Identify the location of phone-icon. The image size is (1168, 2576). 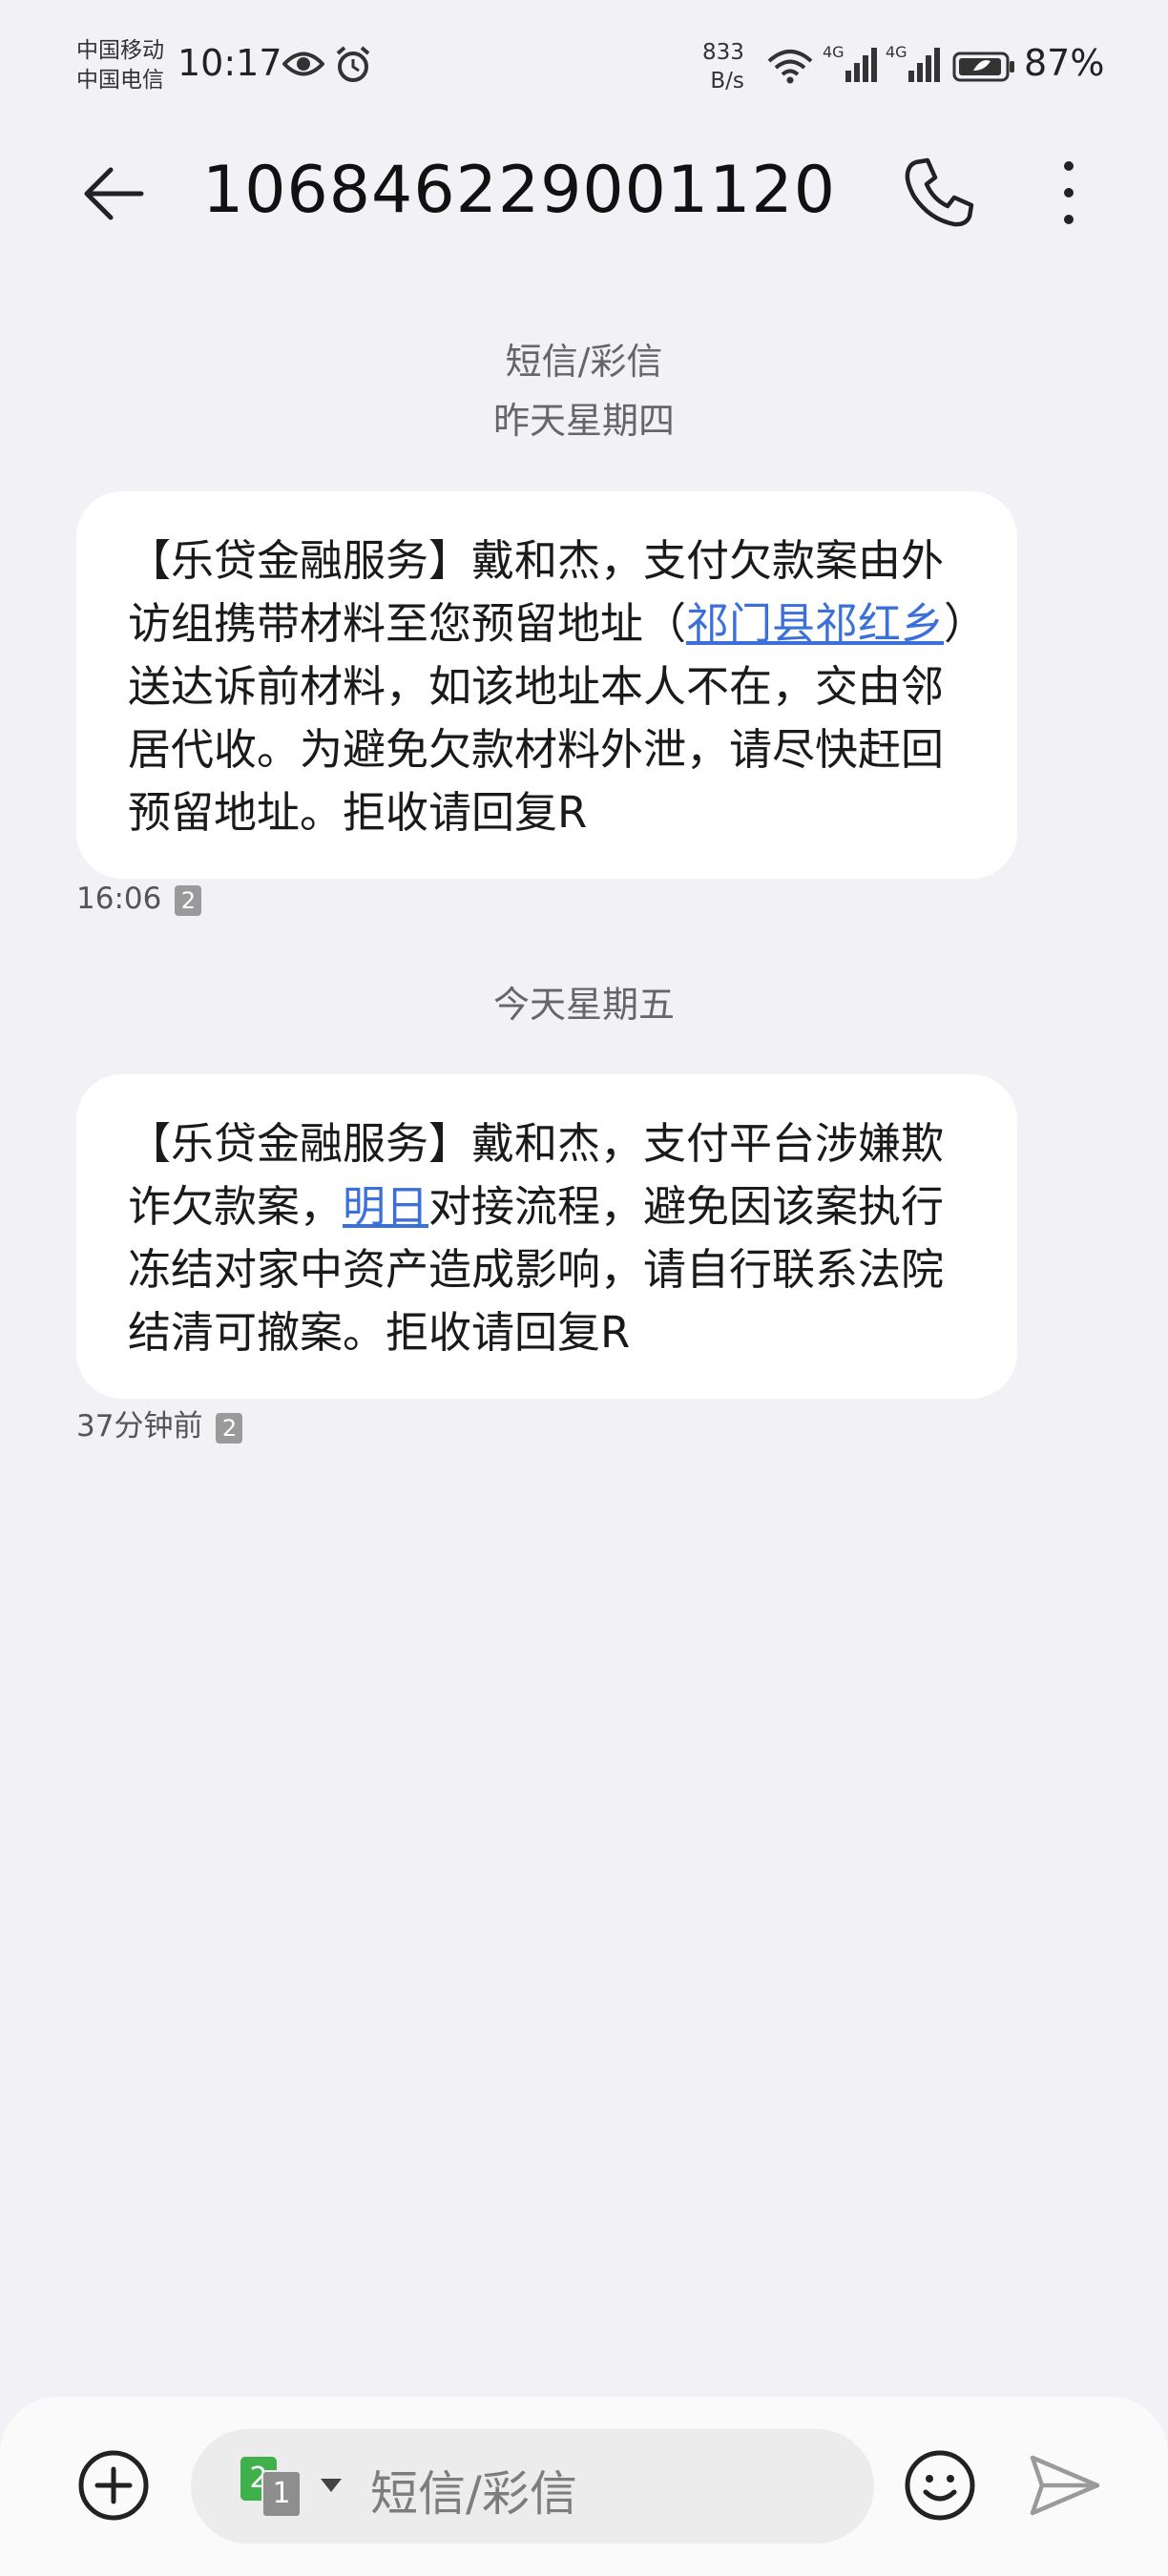
(939, 192).